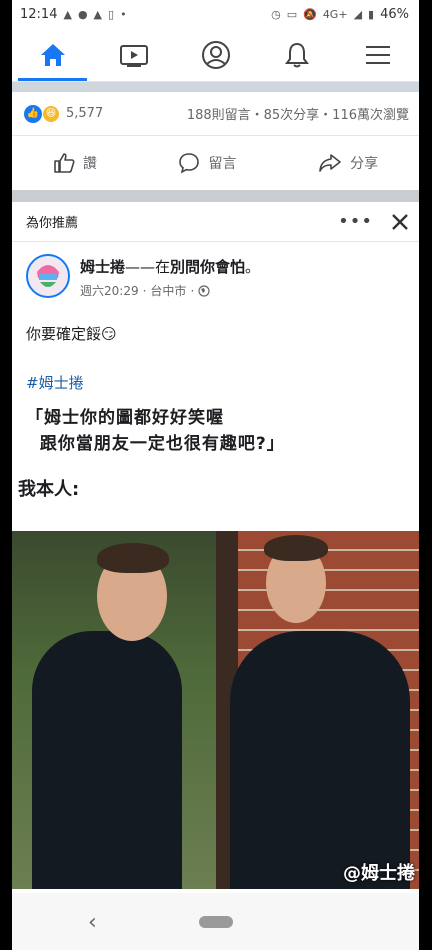  I want to click on like-button: 讚, so click(75, 163).